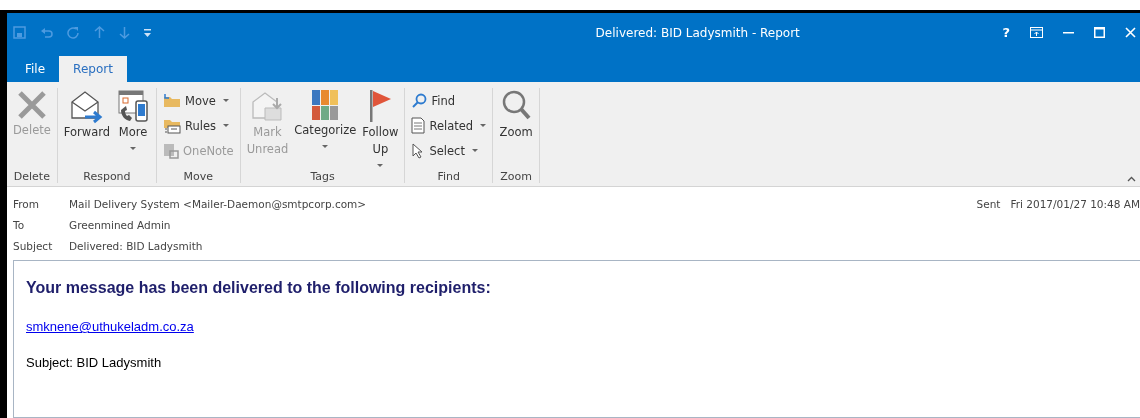 Image resolution: width=1140 pixels, height=418 pixels. What do you see at coordinates (94, 362) in the screenshot?
I see `message-text: Subject: BID Ladysmith` at bounding box center [94, 362].